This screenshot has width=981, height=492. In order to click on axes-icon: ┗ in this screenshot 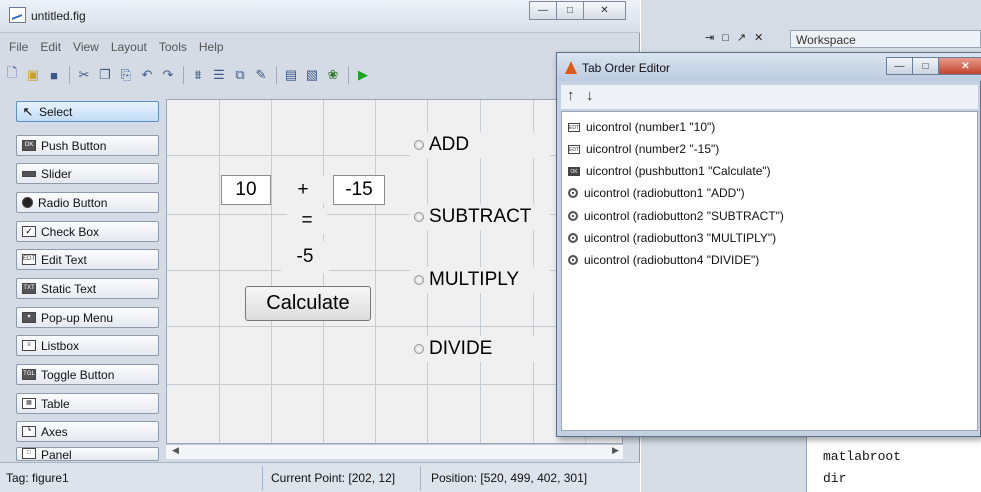, I will do `click(29, 431)`.